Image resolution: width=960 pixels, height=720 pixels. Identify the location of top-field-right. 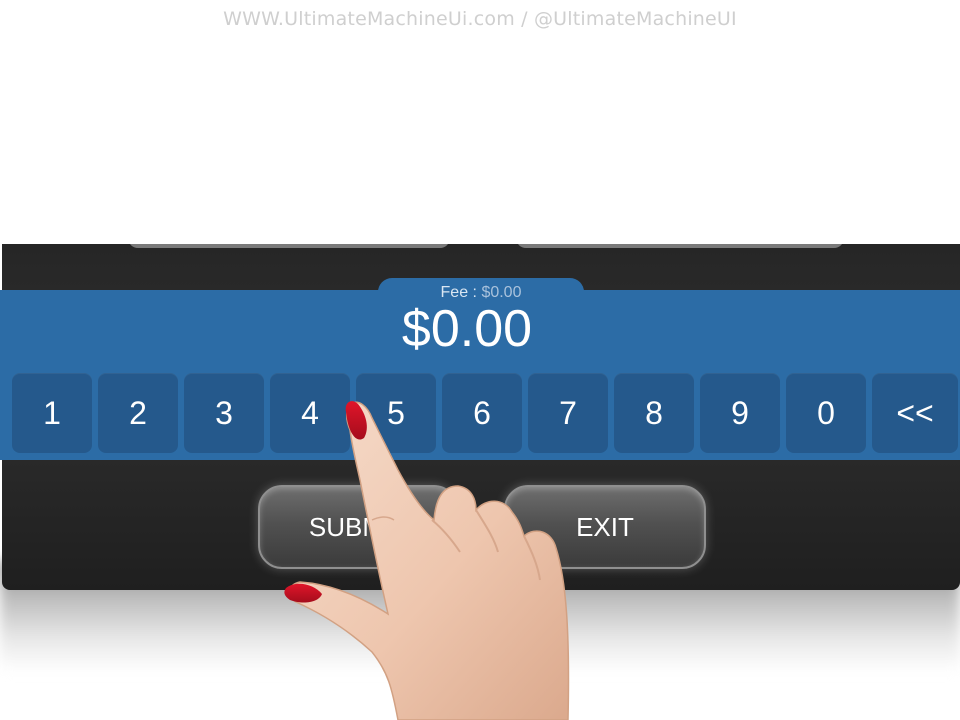
(680, 246).